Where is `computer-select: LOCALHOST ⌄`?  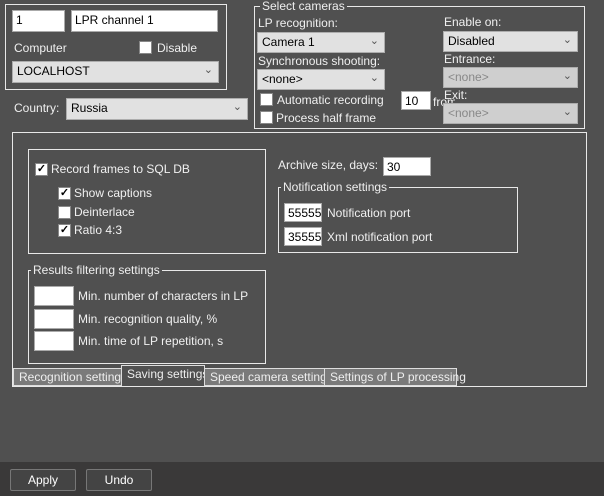
computer-select: LOCALHOST ⌄ is located at coordinates (115, 72).